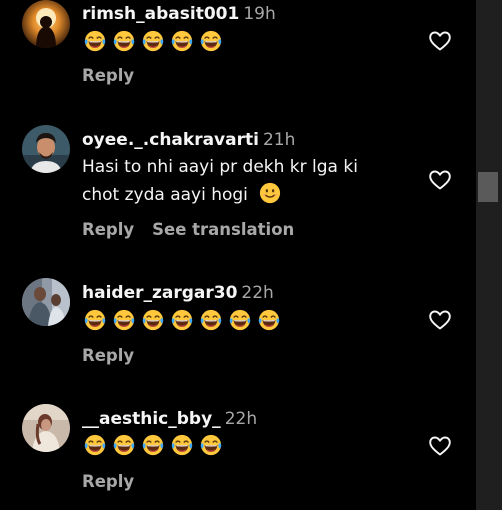  Describe the element at coordinates (151, 419) in the screenshot. I see `username: __aesthic_bby_` at that location.